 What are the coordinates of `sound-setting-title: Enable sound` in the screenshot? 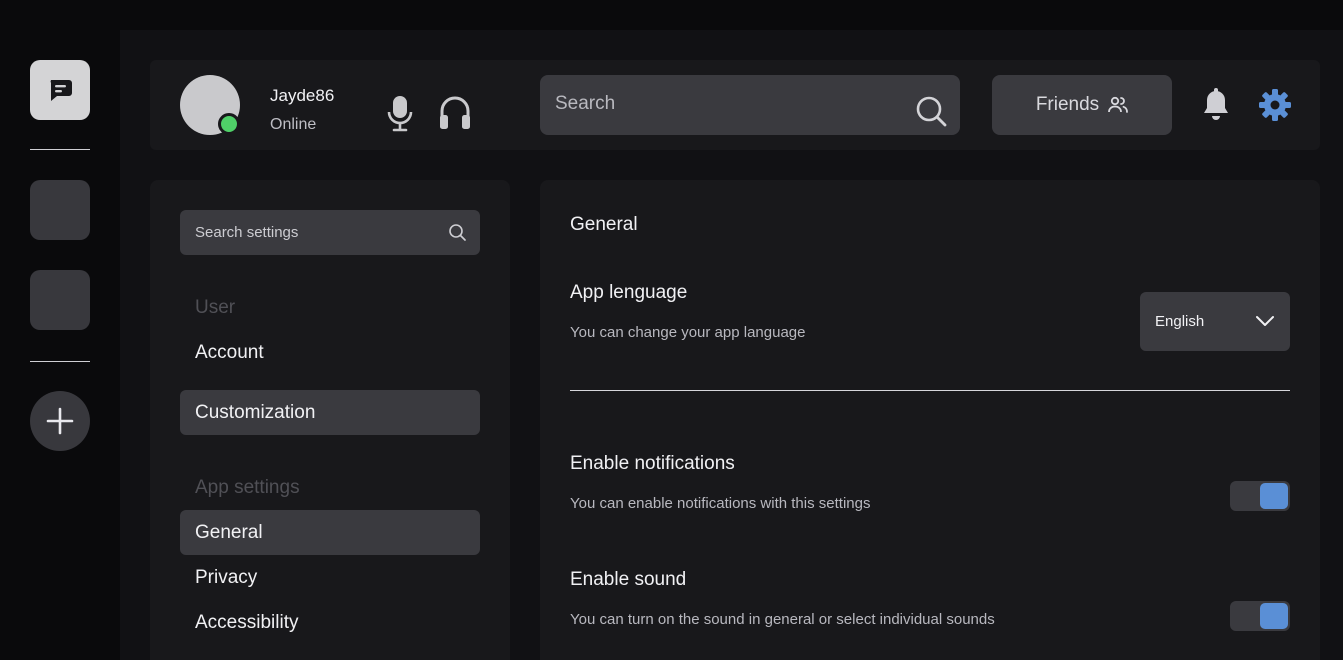 It's located at (628, 579).